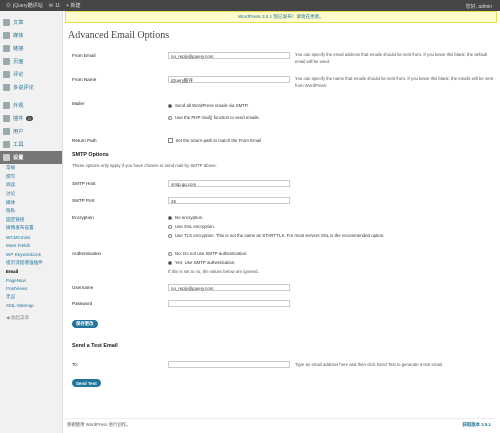 The width and height of the screenshot is (500, 433). Describe the element at coordinates (78, 103) in the screenshot. I see `mailer-label: Mailer` at that location.